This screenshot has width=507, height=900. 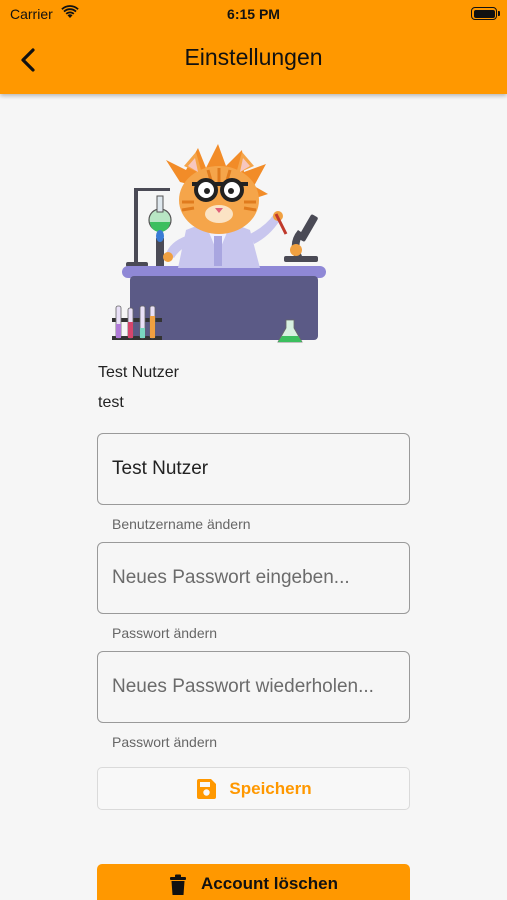 I want to click on password-input, so click(x=253, y=578).